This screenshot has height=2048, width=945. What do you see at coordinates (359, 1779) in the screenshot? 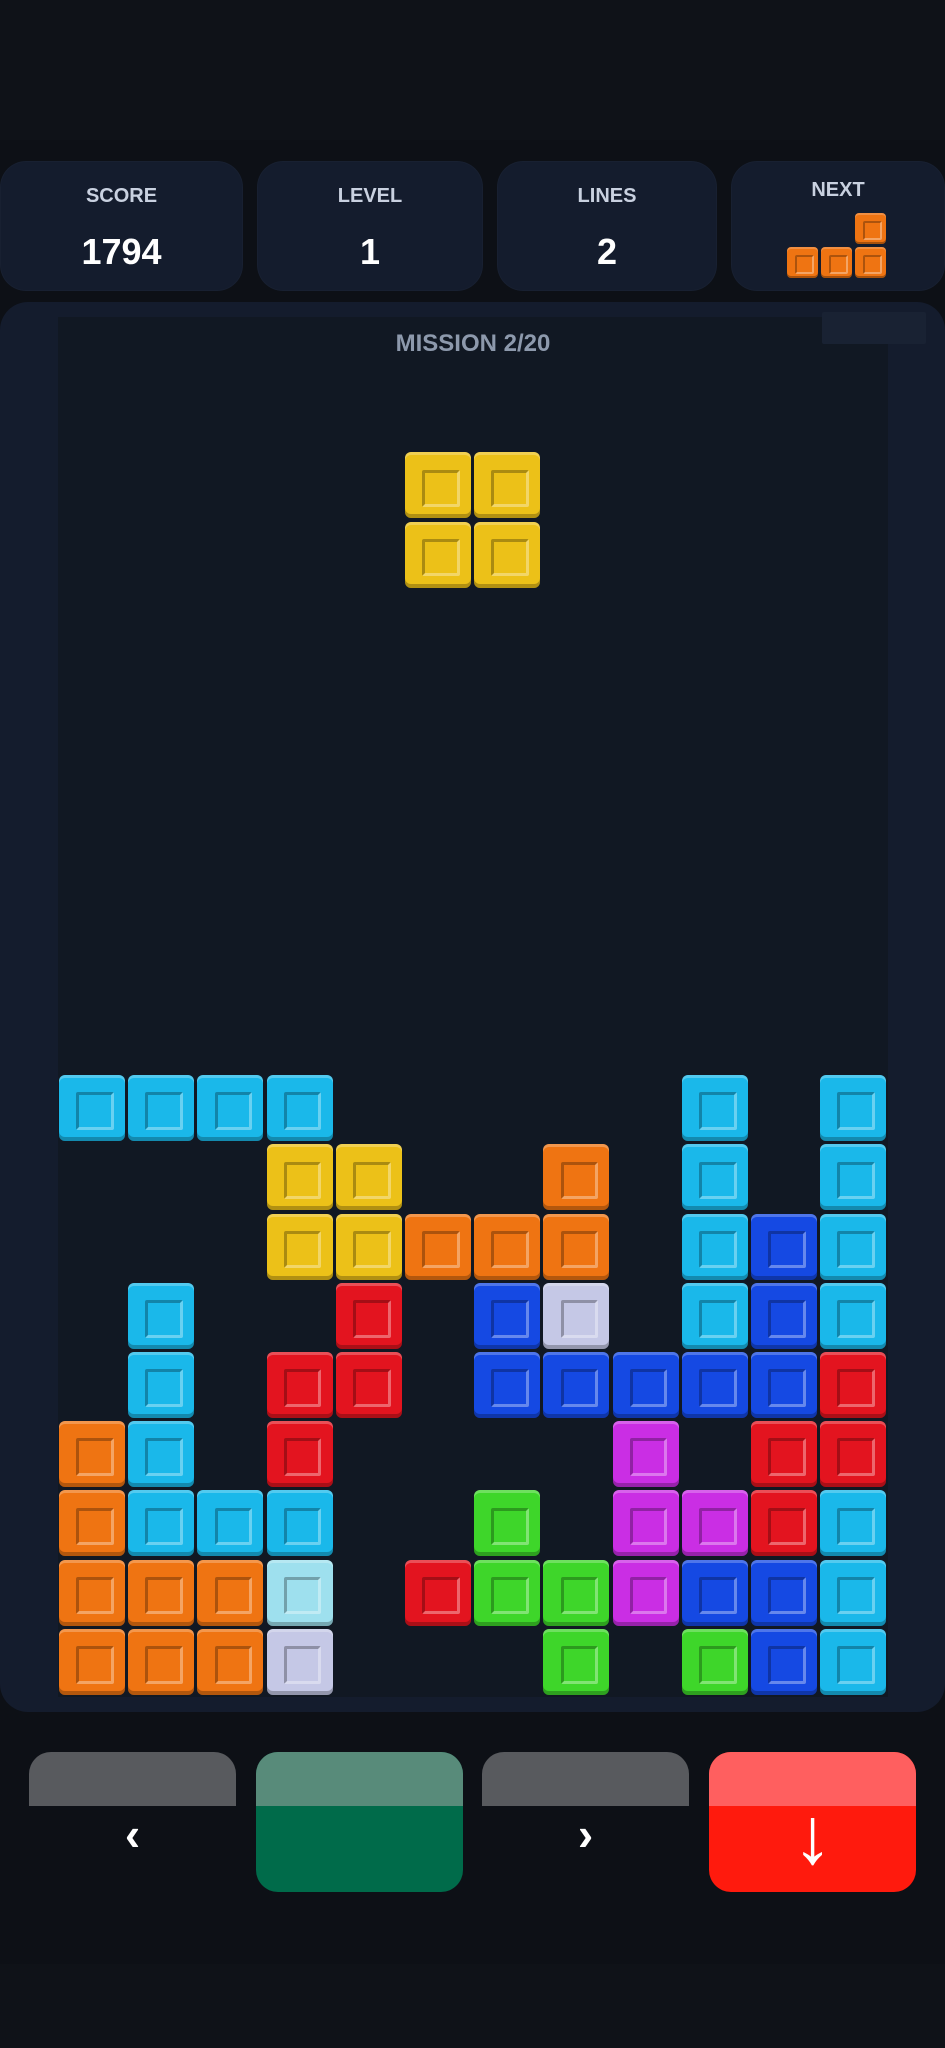
I see `rotate-button-highlight` at bounding box center [359, 1779].